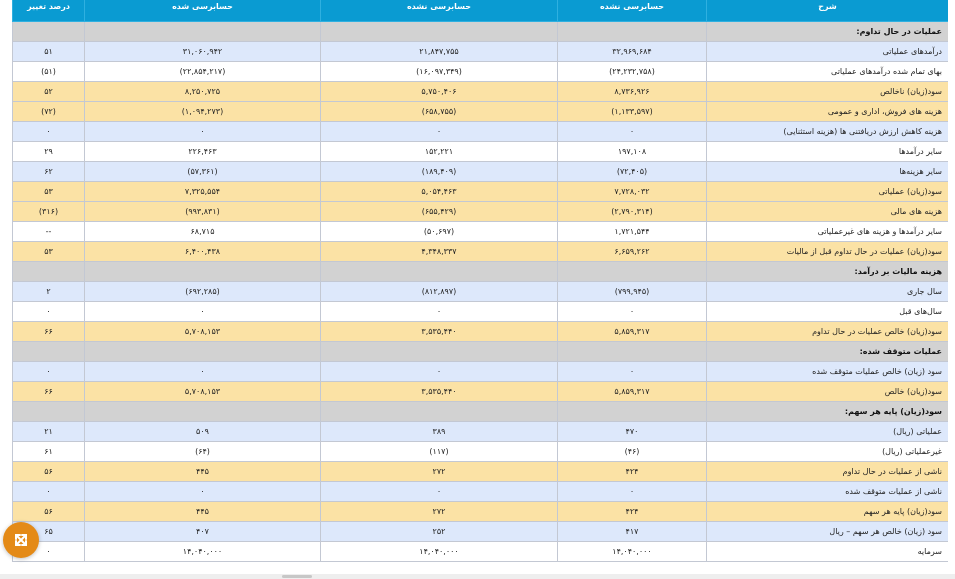  I want to click on row-value-c3: (۶۹۲,۲۸۵), so click(202, 291).